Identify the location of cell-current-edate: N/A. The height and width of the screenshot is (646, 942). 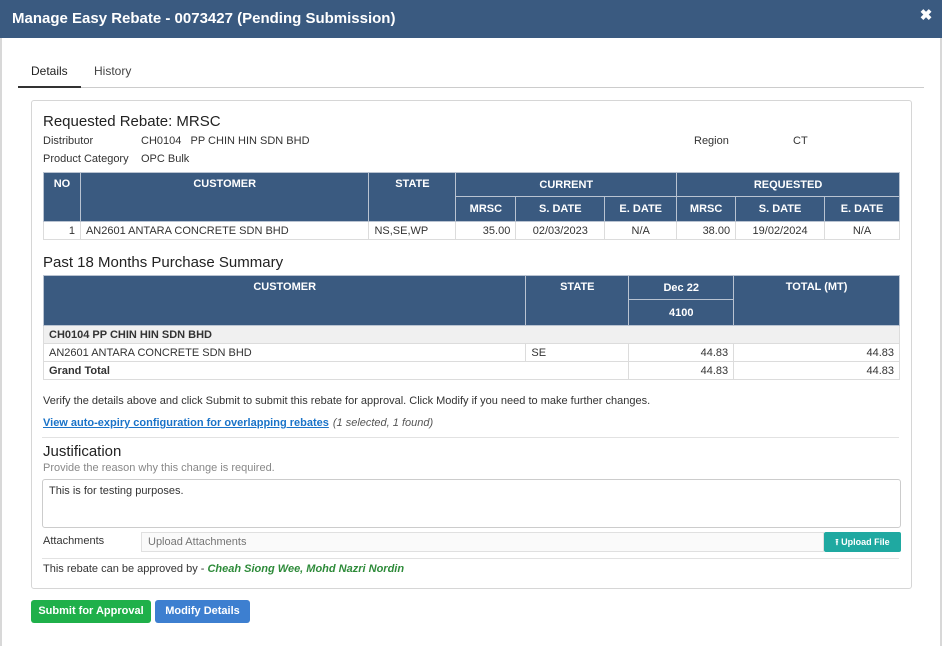
(641, 230).